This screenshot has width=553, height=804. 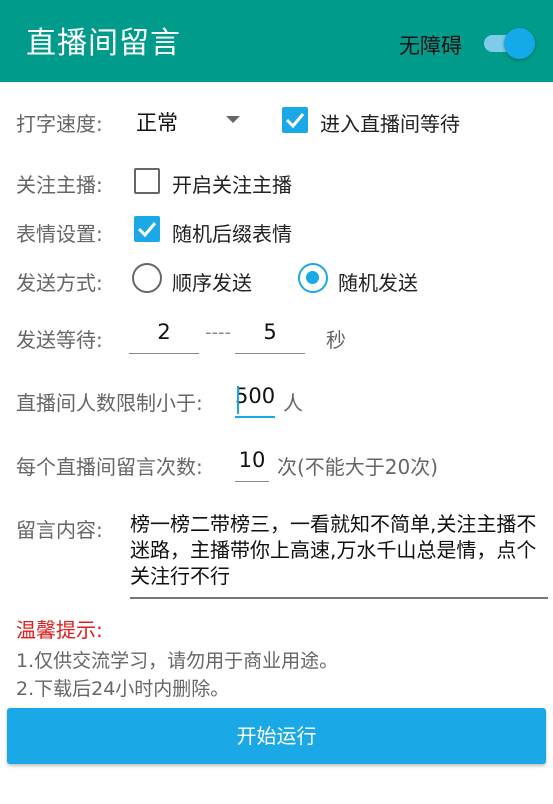 I want to click on radio-random, so click(x=313, y=278).